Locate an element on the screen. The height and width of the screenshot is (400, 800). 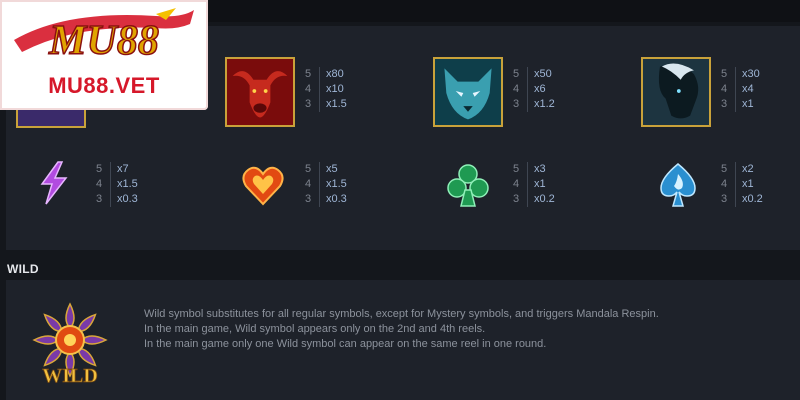
bull-icon is located at coordinates (260, 92).